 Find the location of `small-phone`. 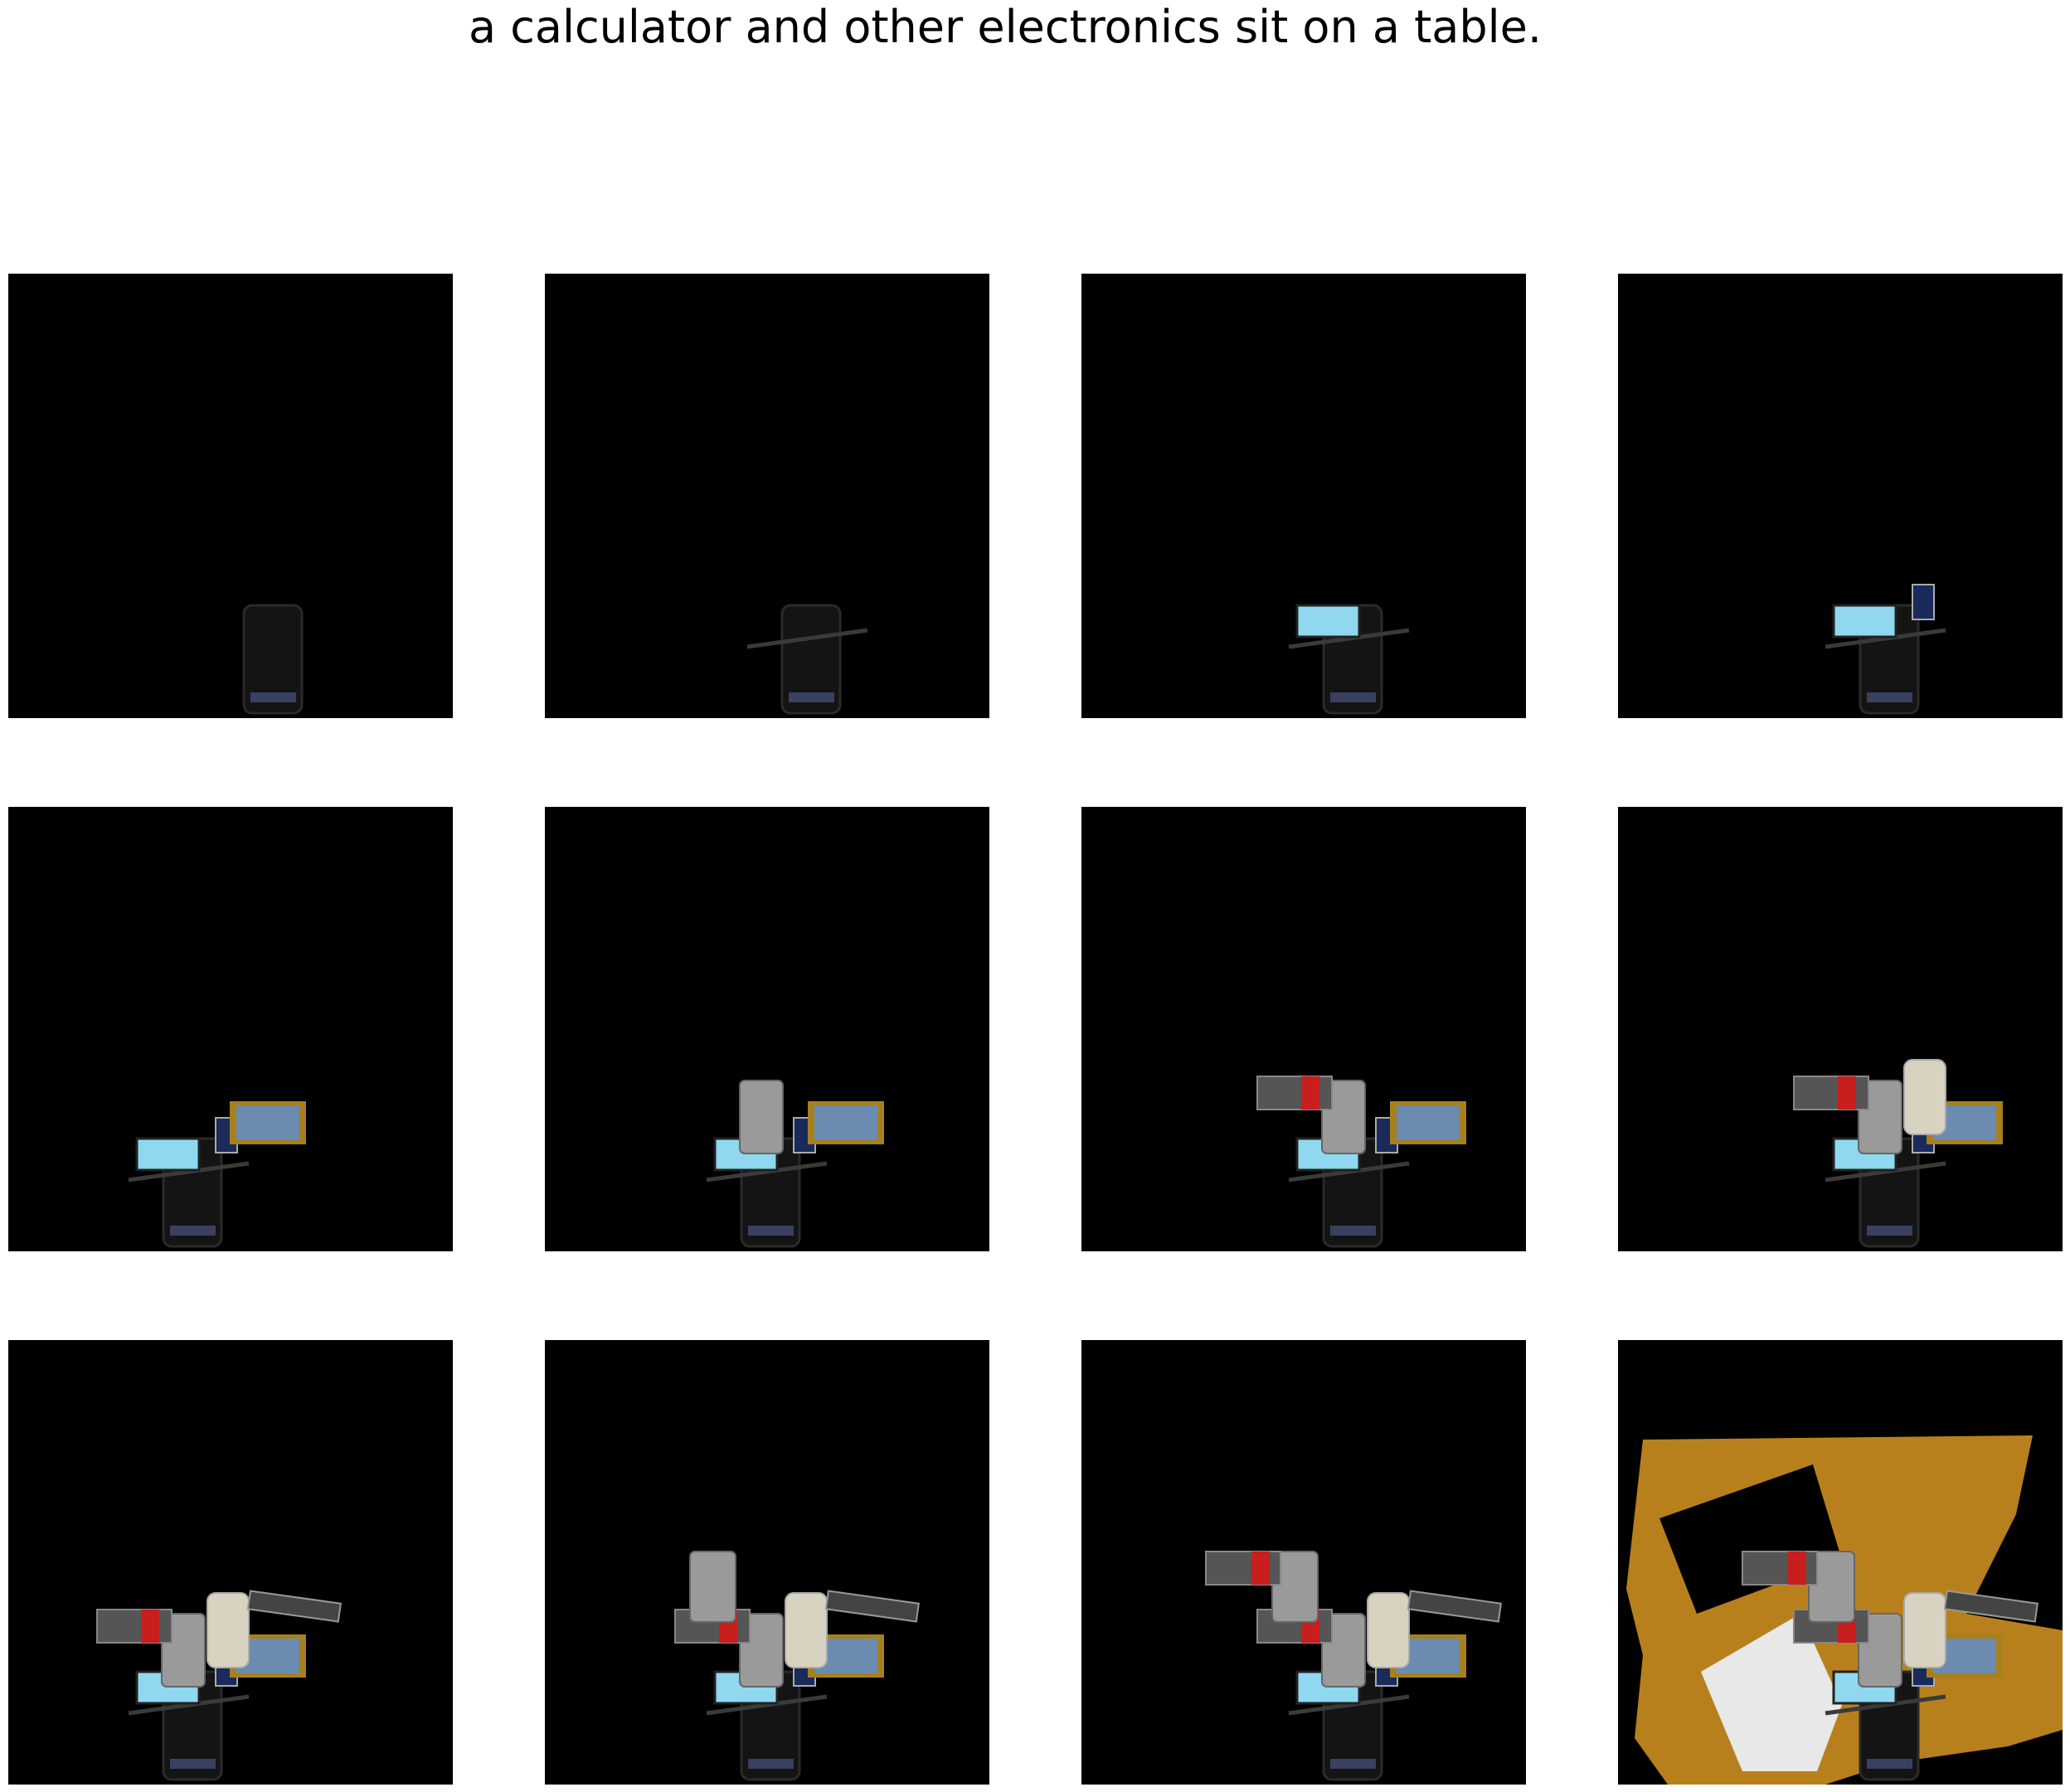

small-phone is located at coordinates (1924, 602).